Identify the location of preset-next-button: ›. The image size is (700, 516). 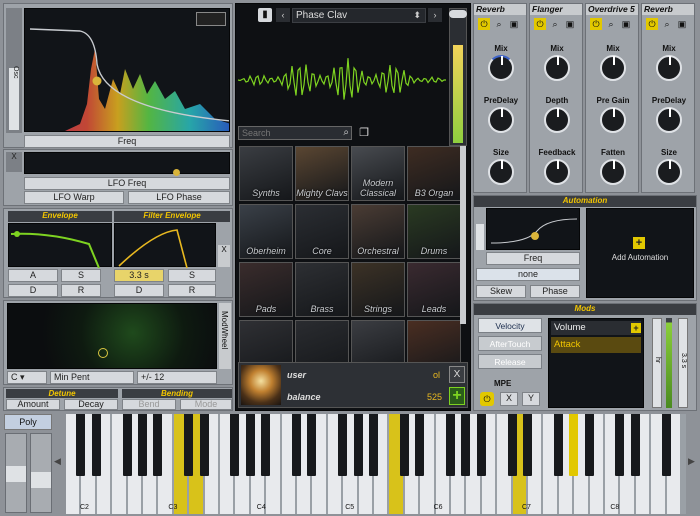
(435, 15).